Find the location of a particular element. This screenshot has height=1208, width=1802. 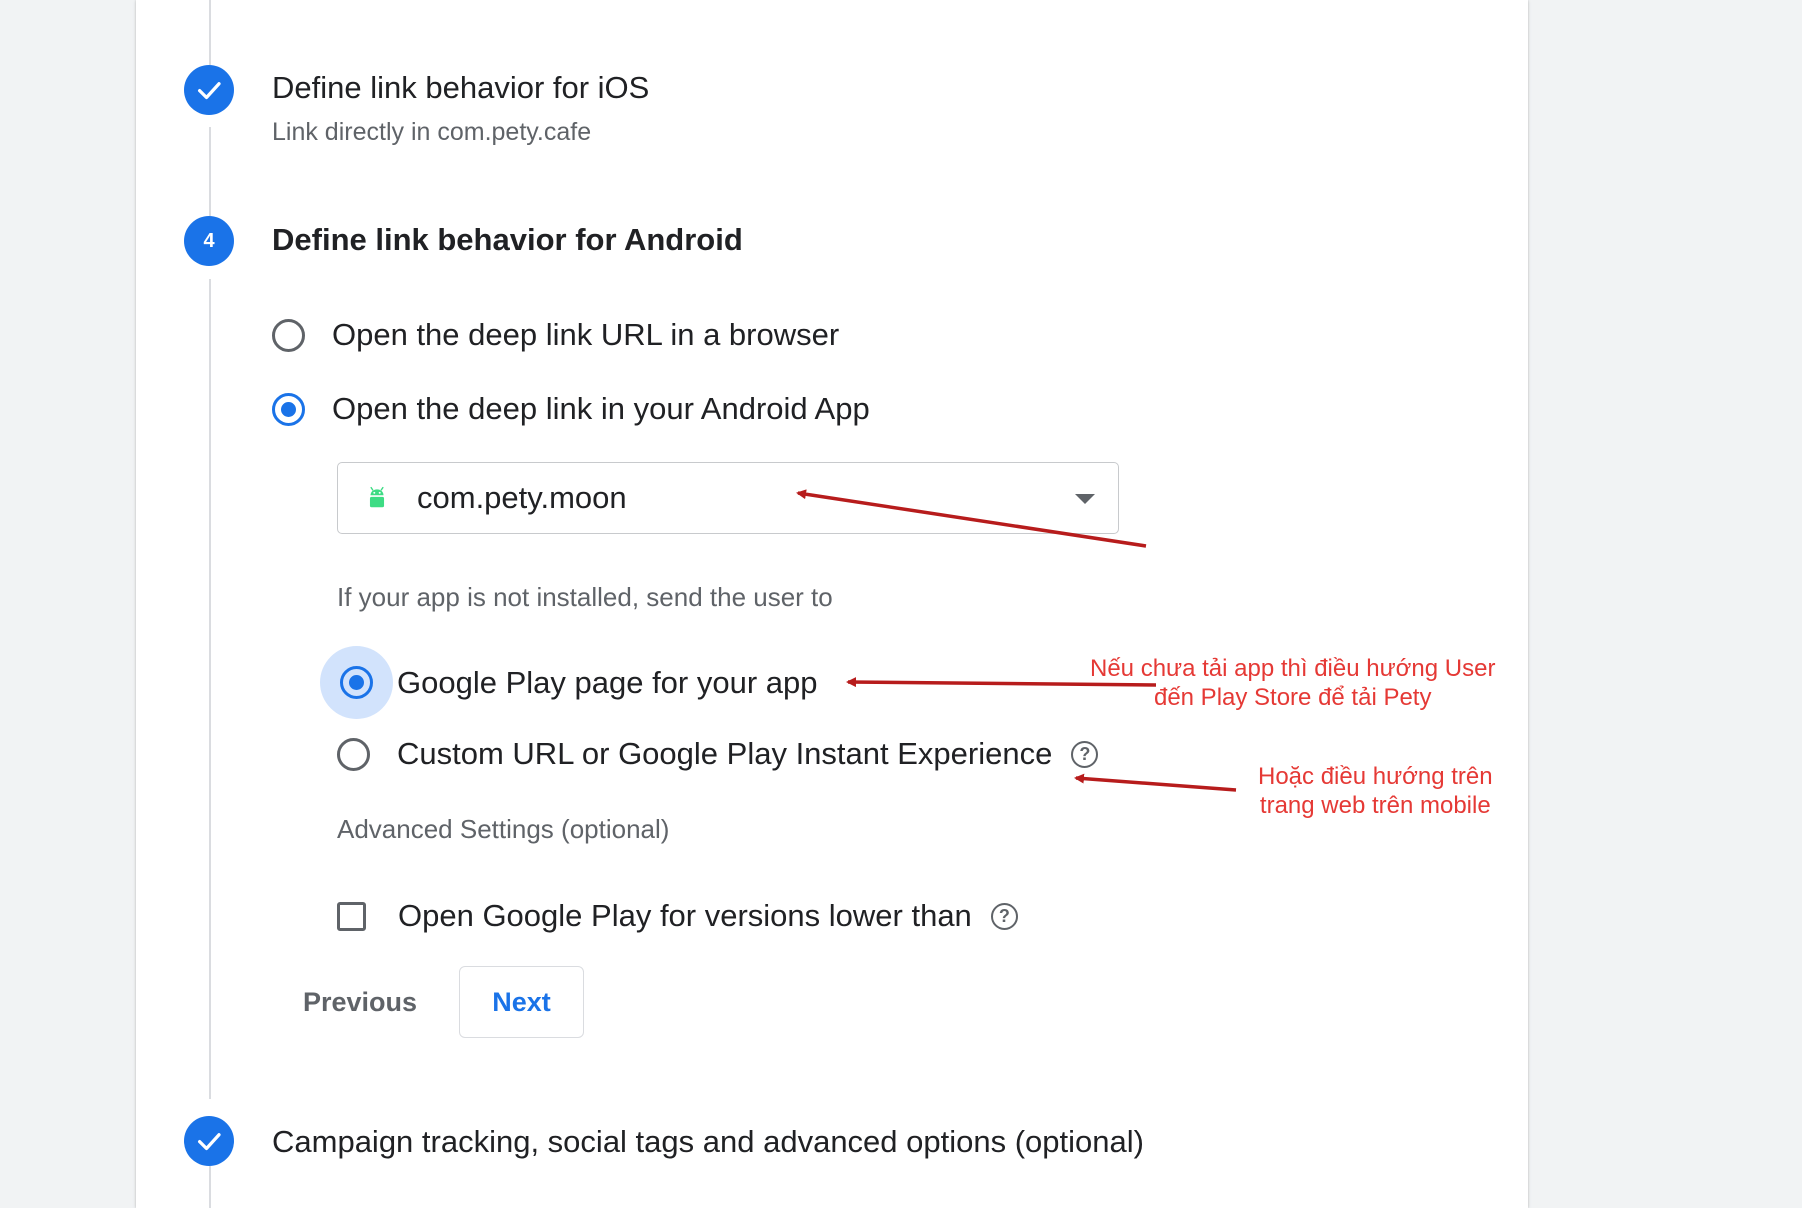

annotation-line: trang web trên mobile is located at coordinates (1375, 805).